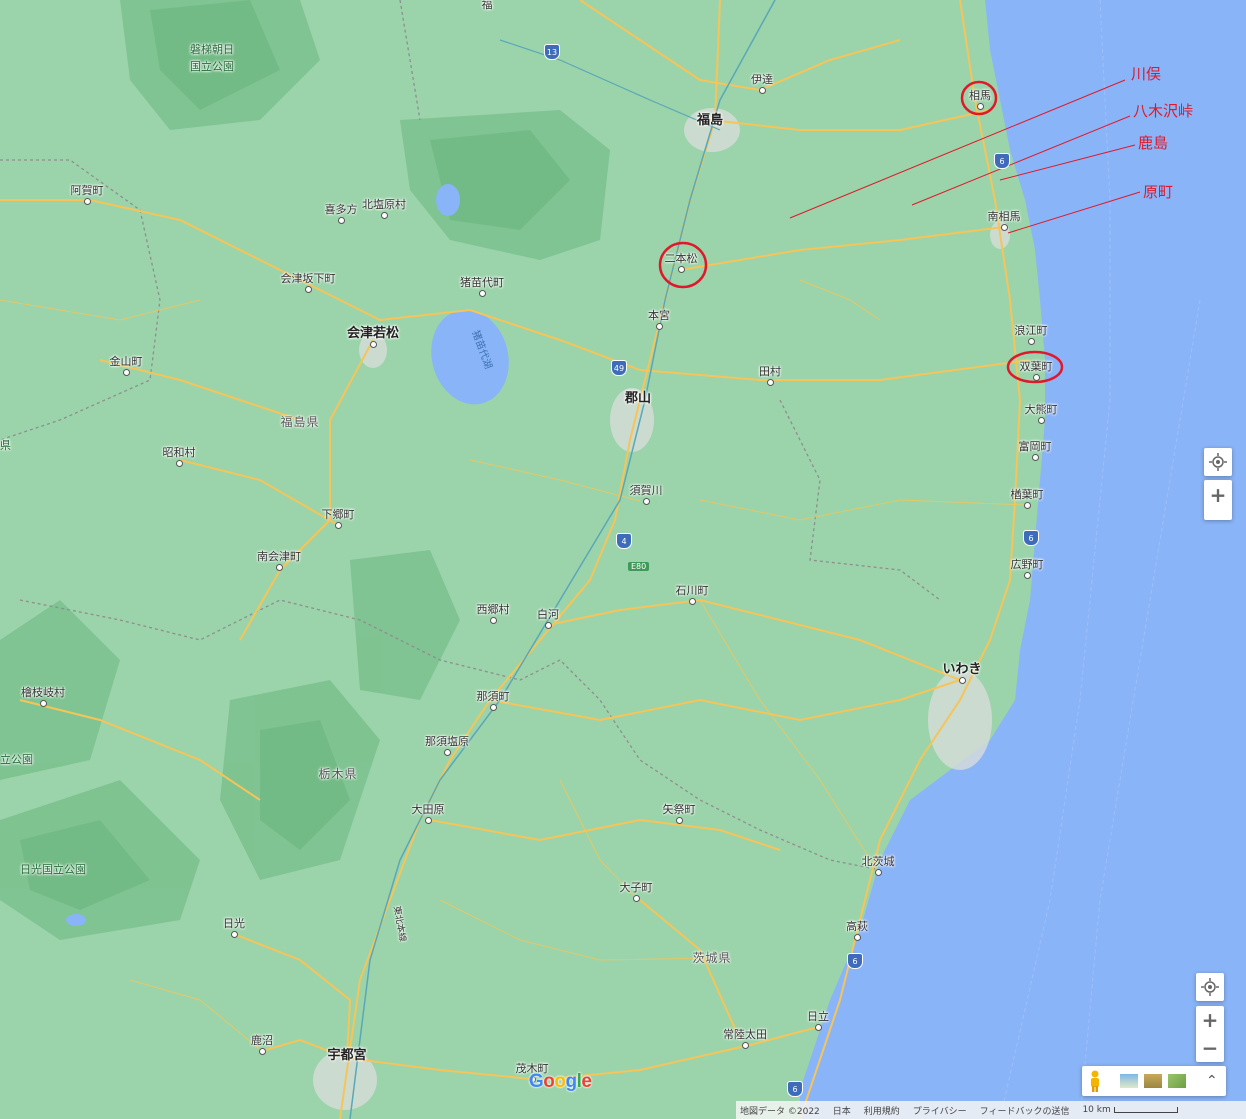  I want to click on city-label: いわき, so click(961, 669).